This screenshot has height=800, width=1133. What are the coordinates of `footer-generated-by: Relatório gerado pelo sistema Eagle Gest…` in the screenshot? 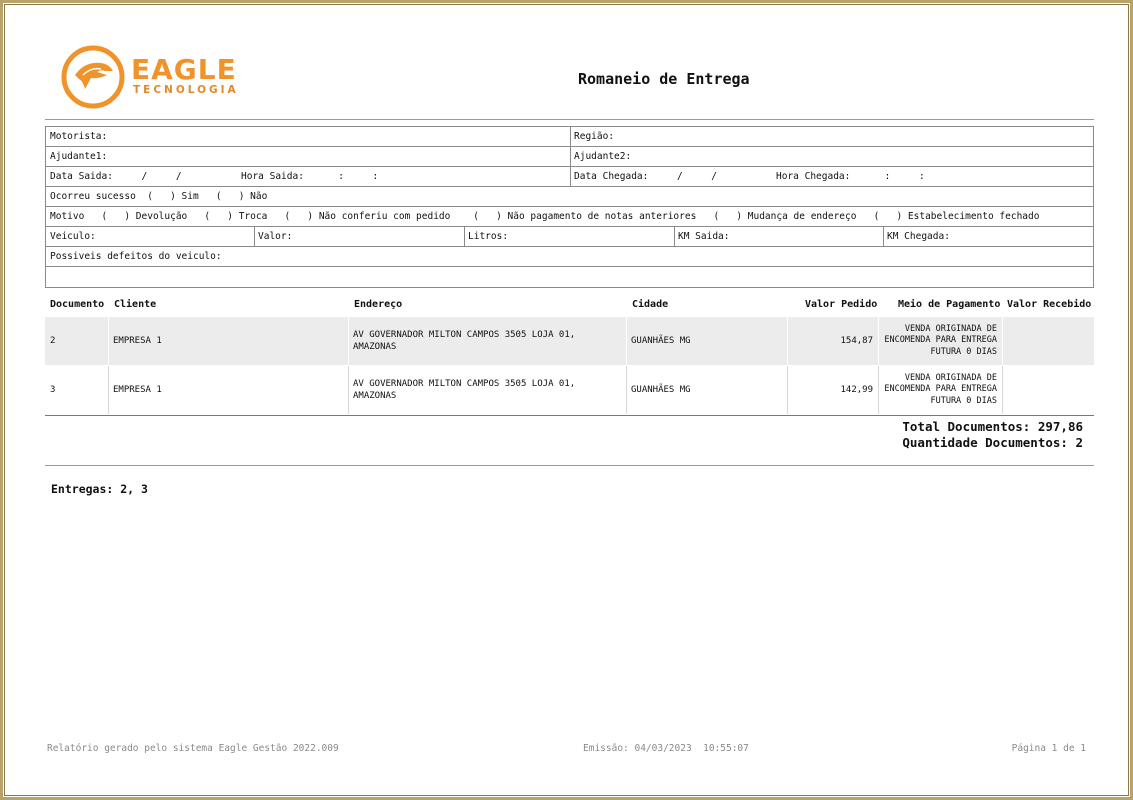 It's located at (193, 748).